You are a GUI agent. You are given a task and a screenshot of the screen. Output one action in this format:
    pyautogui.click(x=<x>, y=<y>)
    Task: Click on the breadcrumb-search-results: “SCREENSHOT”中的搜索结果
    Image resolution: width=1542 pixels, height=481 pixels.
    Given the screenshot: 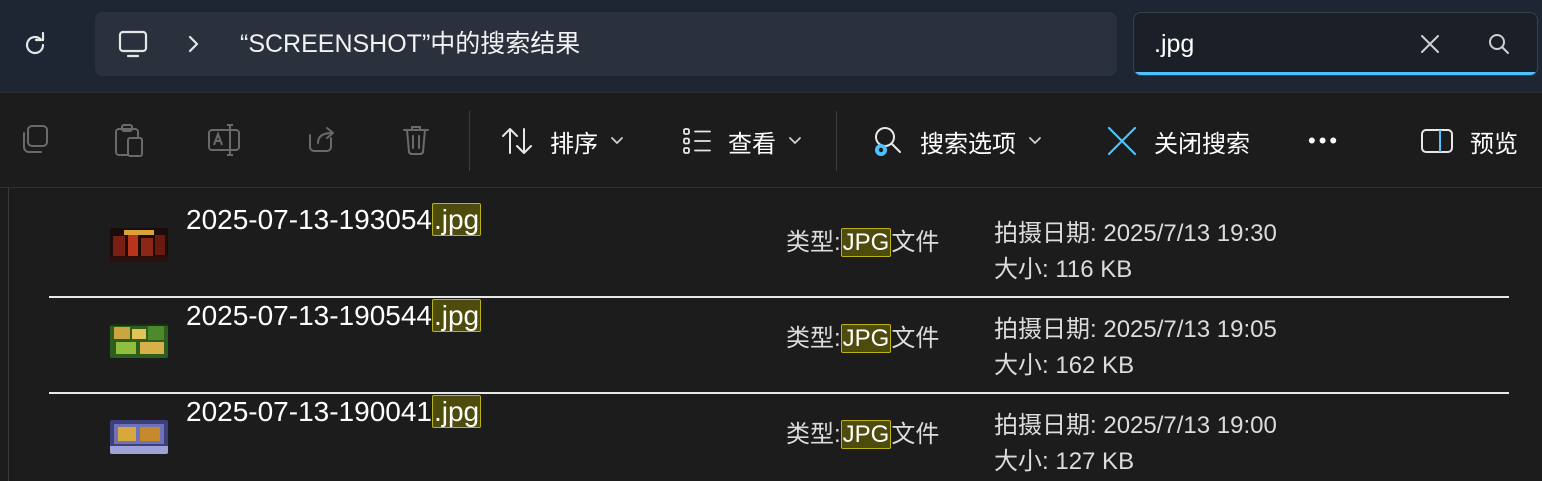 What is the action you would take?
    pyautogui.click(x=410, y=44)
    